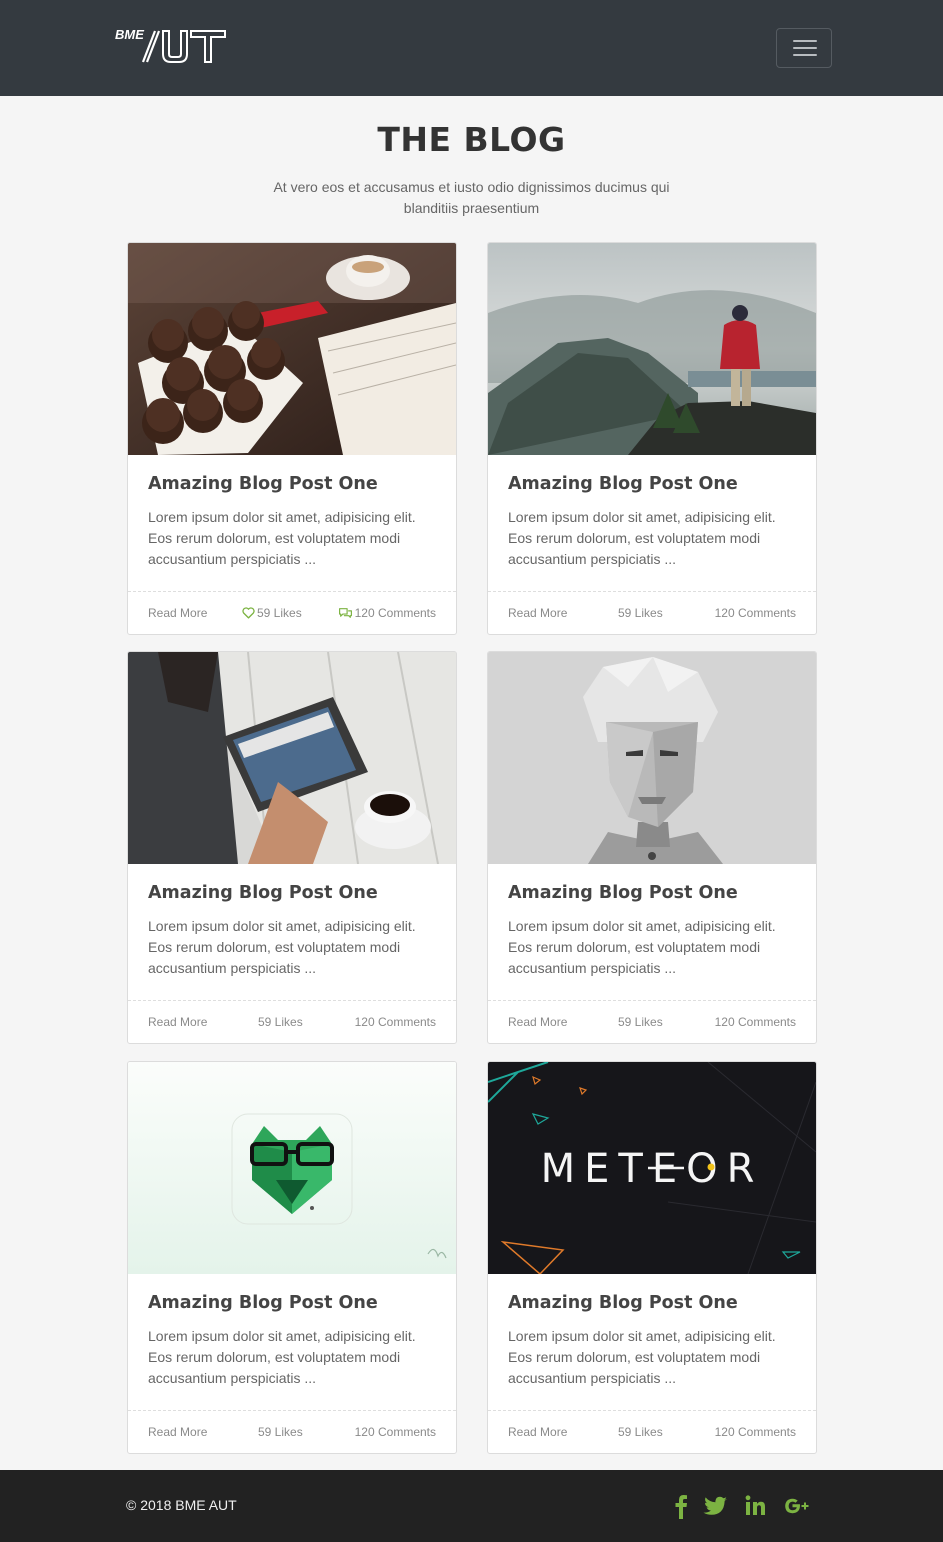  Describe the element at coordinates (652, 349) in the screenshot. I see `post-image-hiker` at that location.